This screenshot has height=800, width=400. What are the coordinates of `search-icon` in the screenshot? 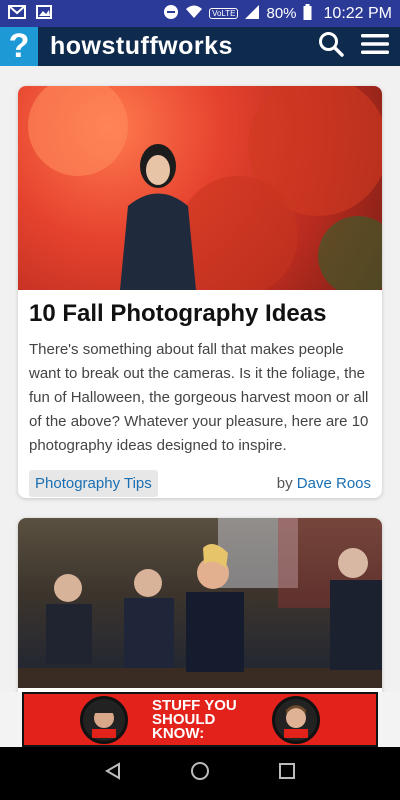 It's located at (331, 46).